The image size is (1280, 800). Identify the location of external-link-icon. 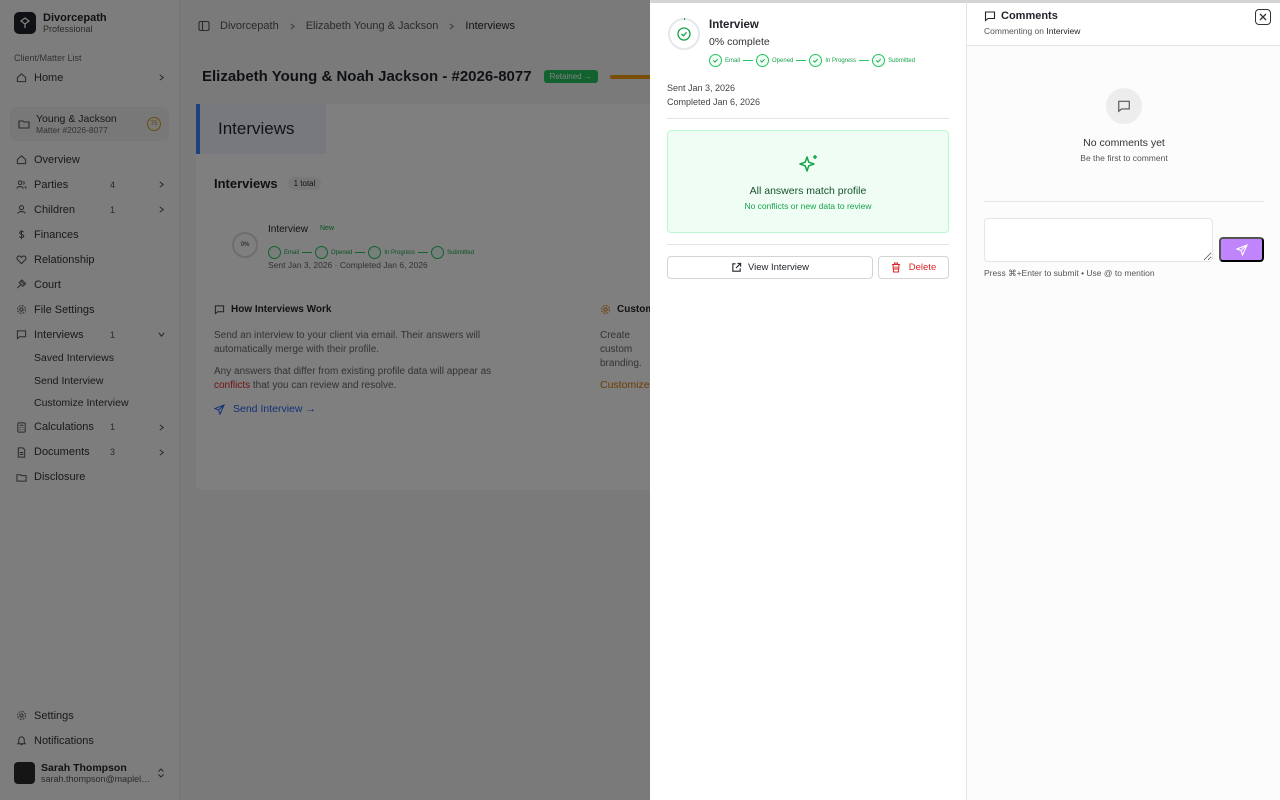
(736, 267).